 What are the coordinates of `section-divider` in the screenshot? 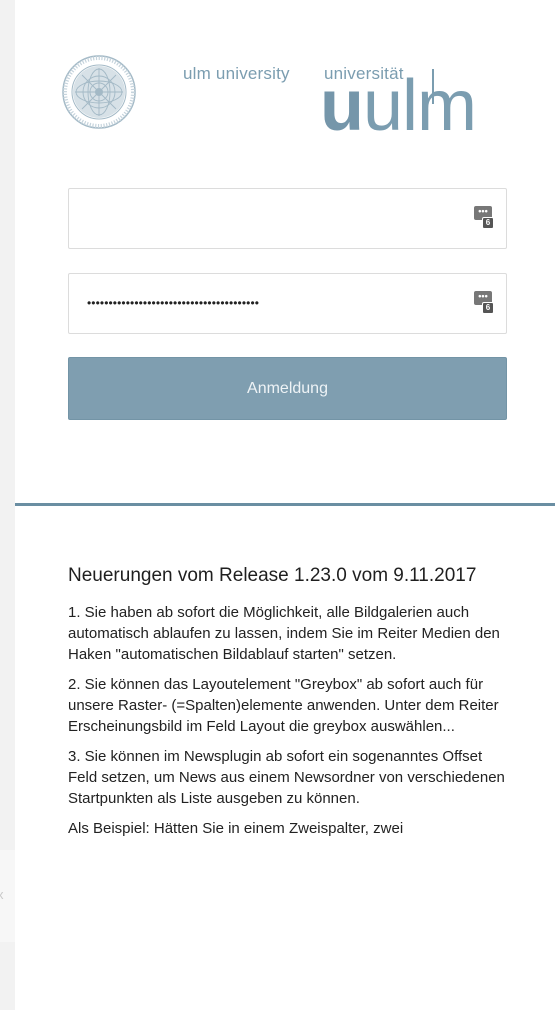 It's located at (285, 504).